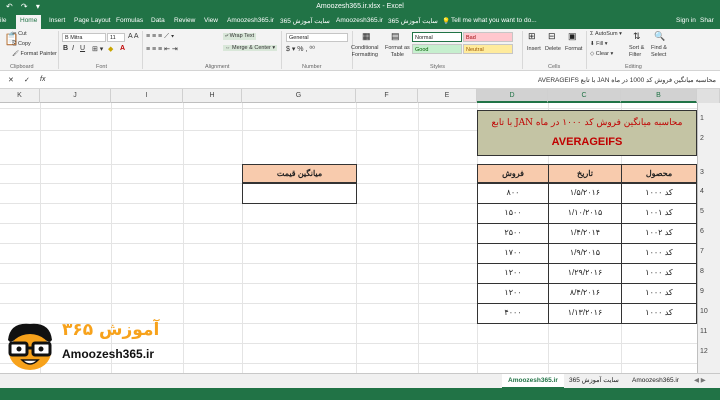  What do you see at coordinates (513, 193) in the screenshot?
I see `table-cell: ۸۰۰` at bounding box center [513, 193].